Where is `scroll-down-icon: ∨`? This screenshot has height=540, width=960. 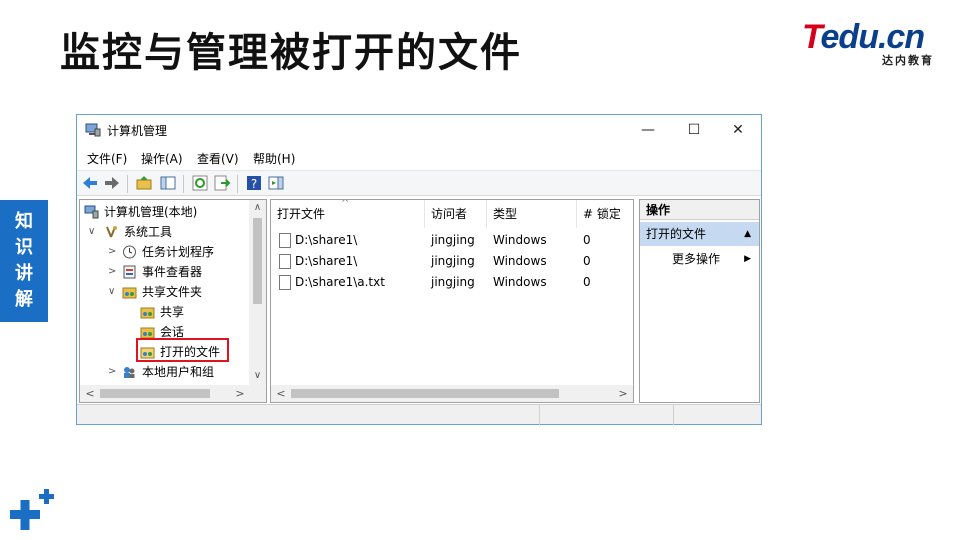 scroll-down-icon: ∨ is located at coordinates (257, 376).